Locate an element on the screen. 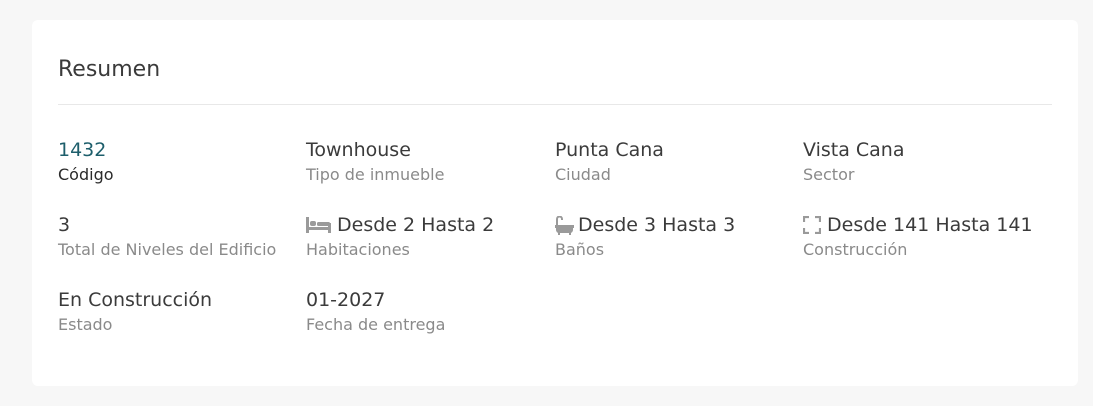 This screenshot has height=406, width=1093. bathrooms-item: Desde 3 Hasta 3 Baños is located at coordinates (675, 236).